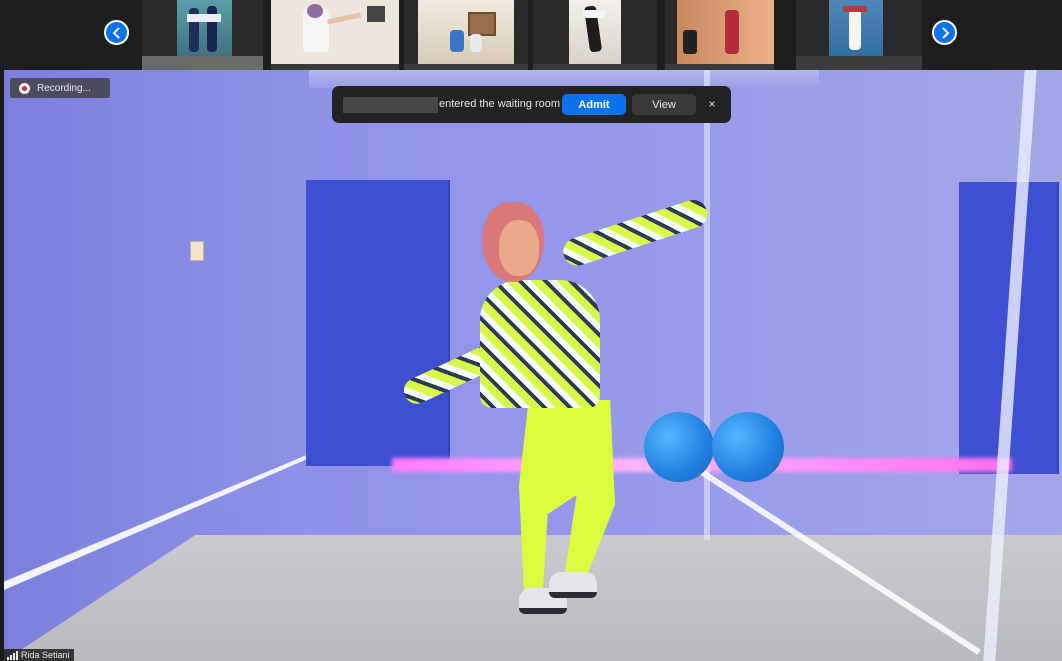 Image resolution: width=1062 pixels, height=661 pixels. I want to click on view-button: View, so click(664, 104).